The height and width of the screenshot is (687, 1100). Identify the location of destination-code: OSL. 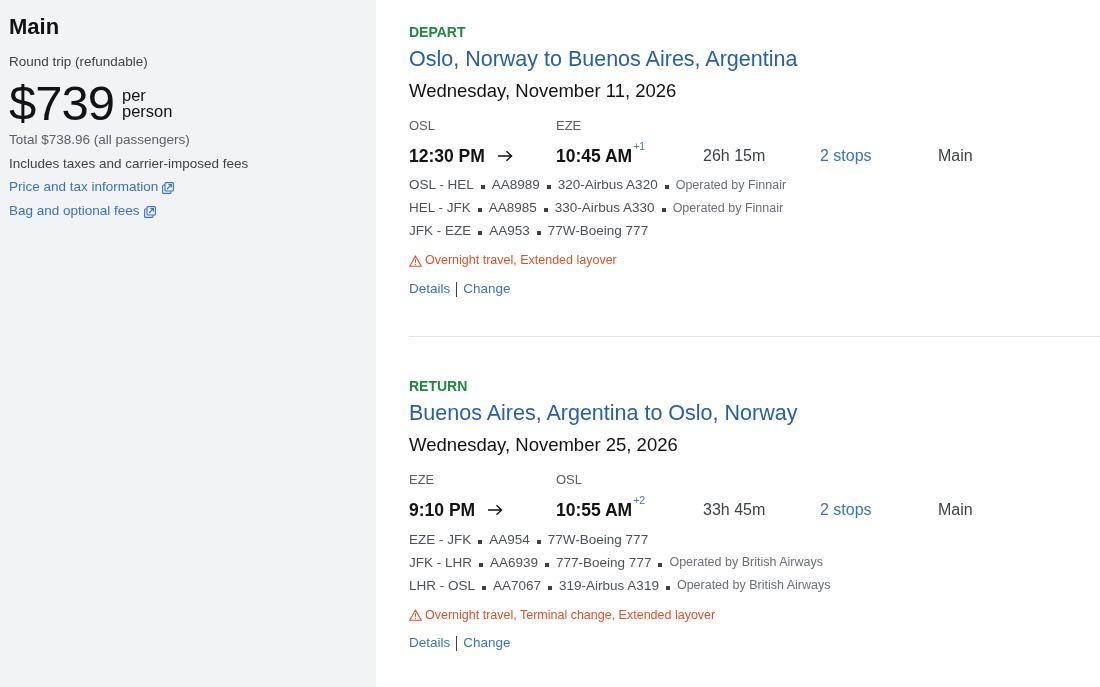
(569, 480).